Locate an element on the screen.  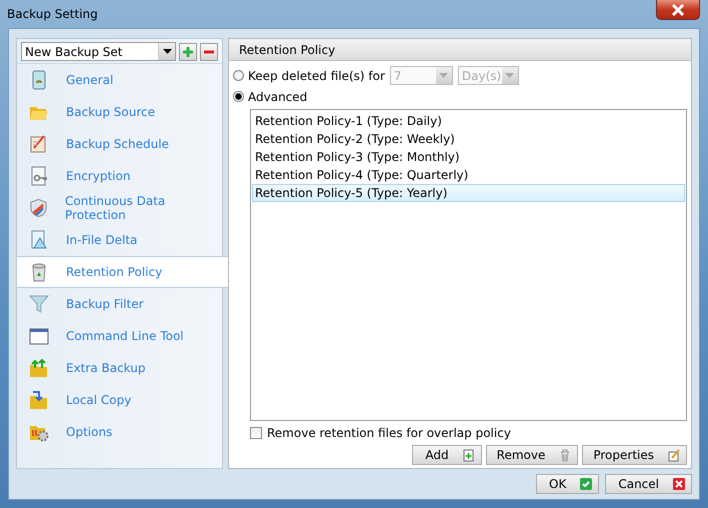
action-button: Remove is located at coordinates (532, 455).